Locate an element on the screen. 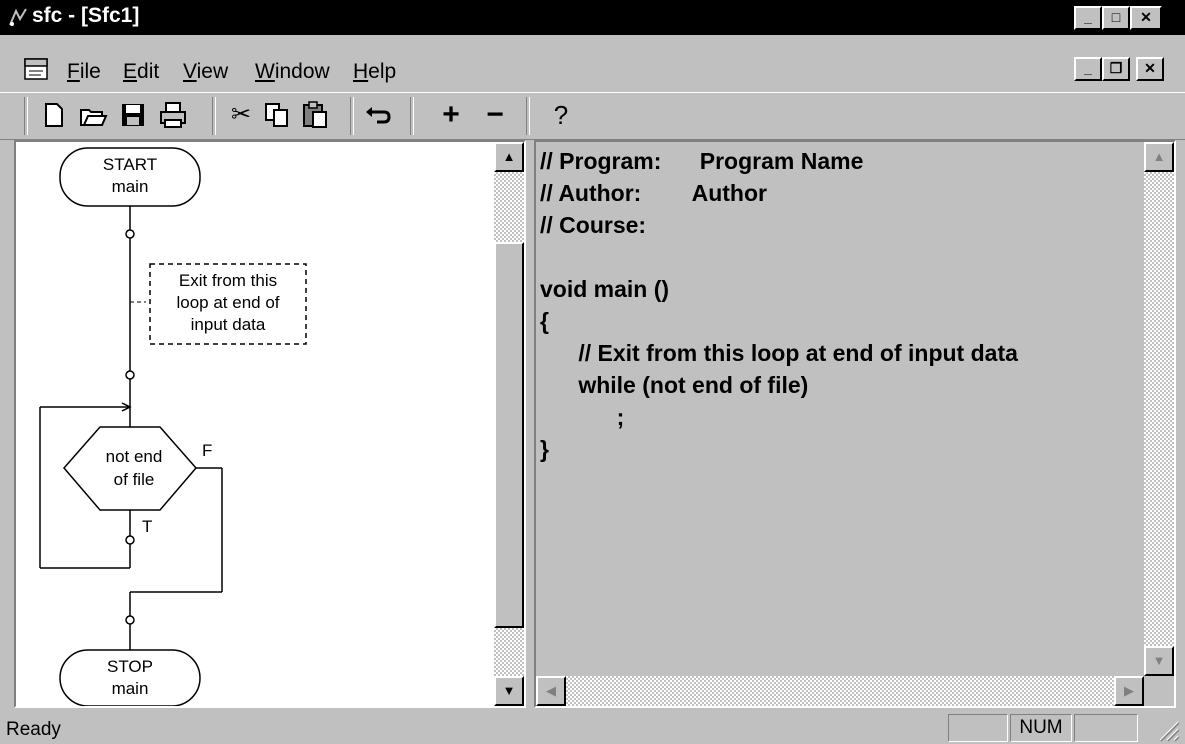 The width and height of the screenshot is (1185, 744). resize-grip-icon is located at coordinates (1166, 729).